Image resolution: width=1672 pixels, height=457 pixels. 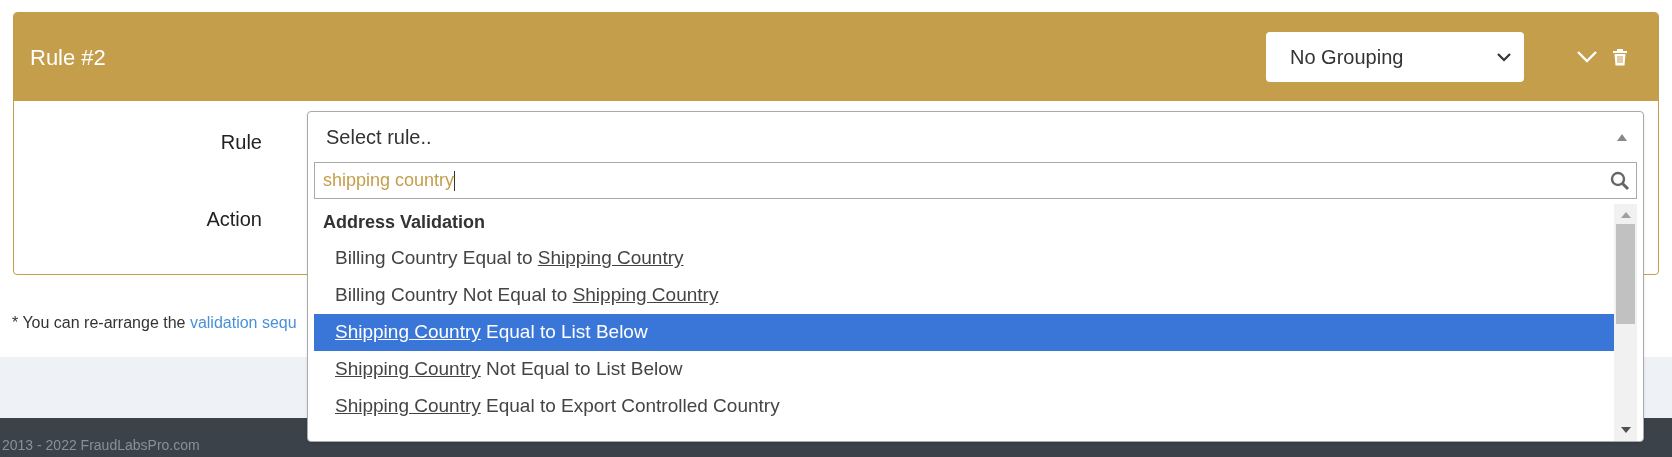 What do you see at coordinates (964, 332) in the screenshot?
I see `rule-option: Shipping Country Equal to List Below` at bounding box center [964, 332].